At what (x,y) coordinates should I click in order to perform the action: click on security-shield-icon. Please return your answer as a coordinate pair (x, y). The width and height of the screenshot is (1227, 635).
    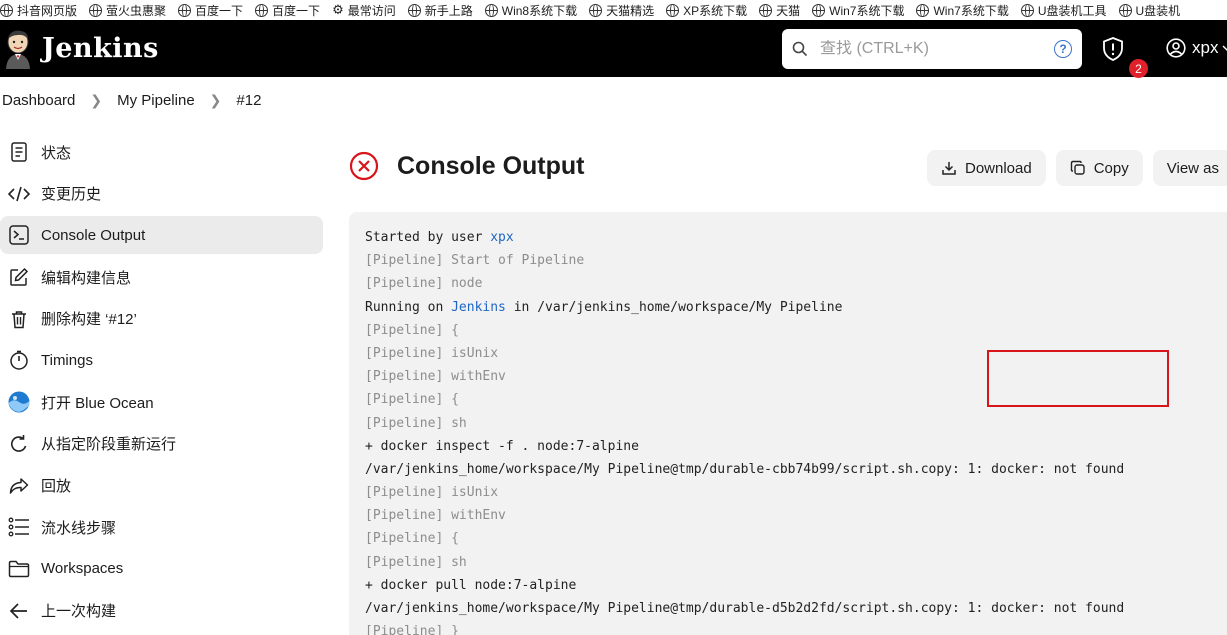
    Looking at the image, I should click on (1113, 49).